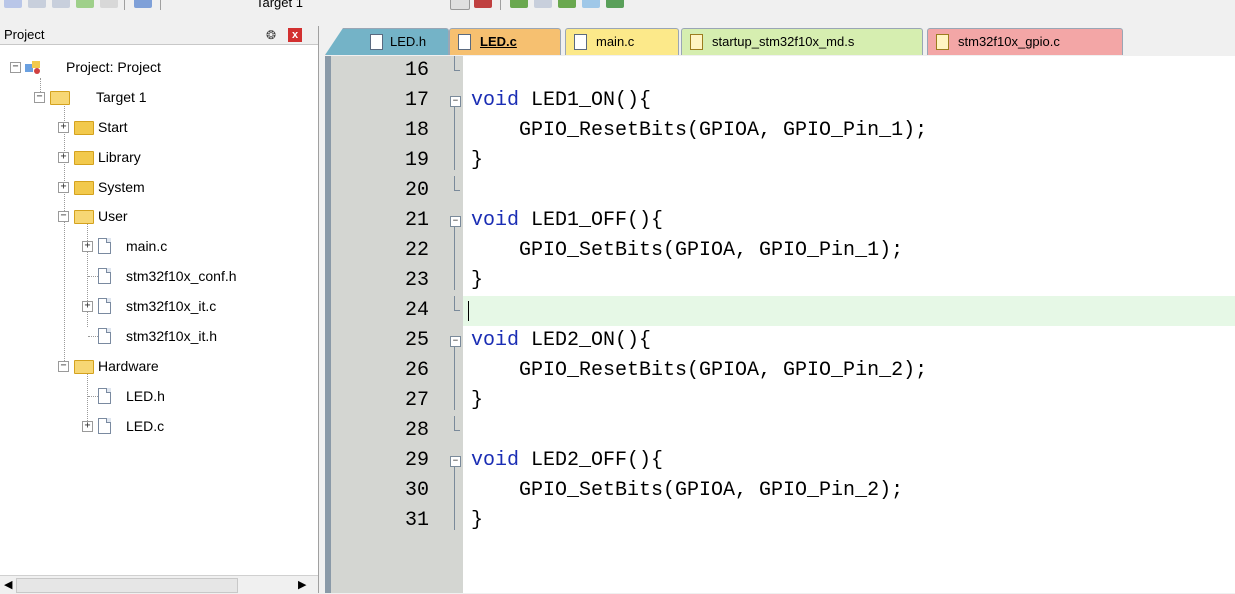  Describe the element at coordinates (495, 460) in the screenshot. I see `keyword: void` at that location.